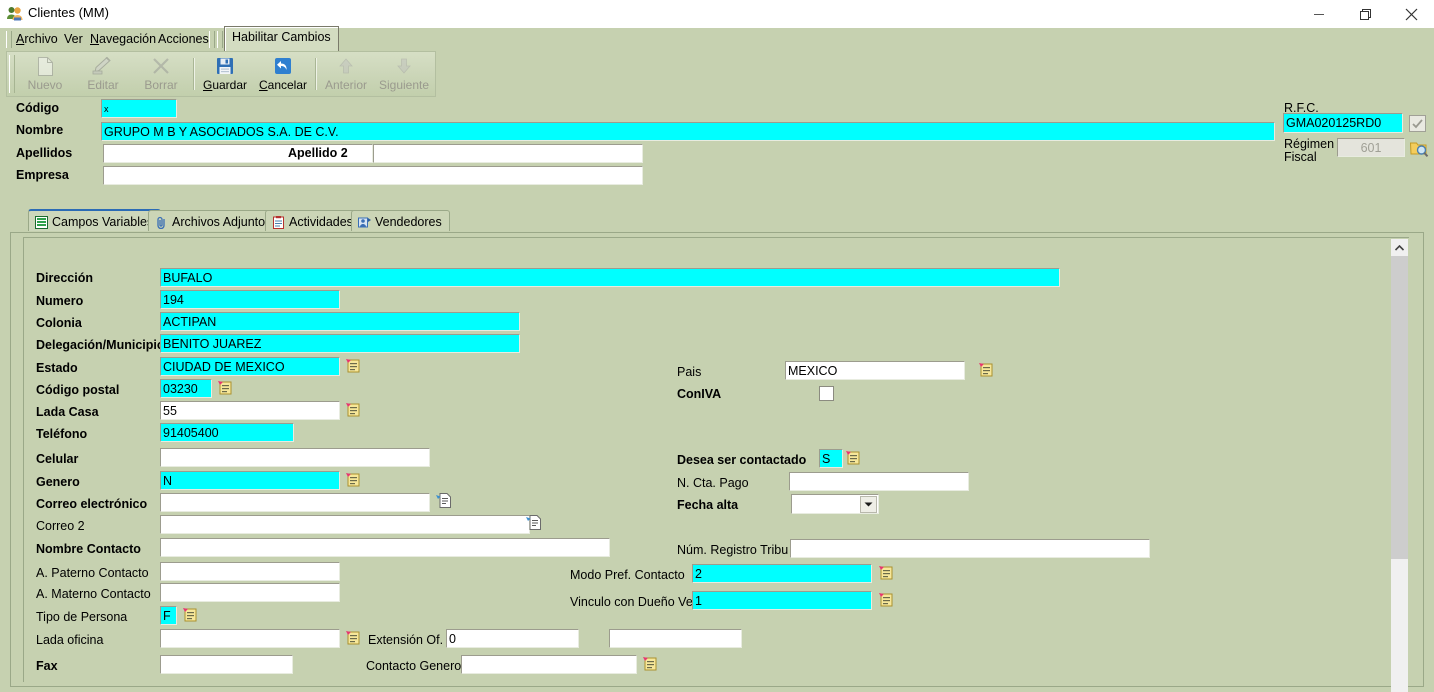 This screenshot has height=692, width=1434. I want to click on tab-archivos-adjuntos: Archivos Adjuntos, so click(214, 220).